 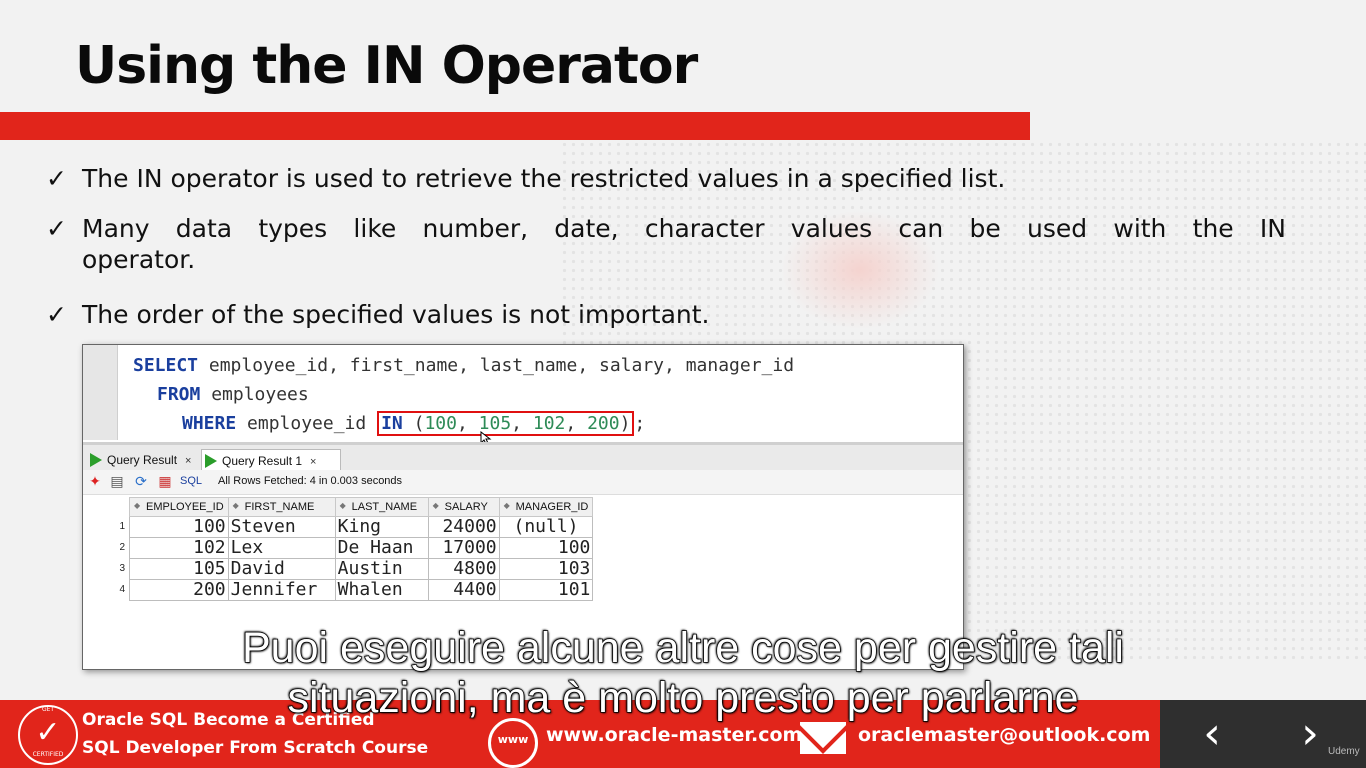 I want to click on code-text: ;, so click(x=640, y=423).